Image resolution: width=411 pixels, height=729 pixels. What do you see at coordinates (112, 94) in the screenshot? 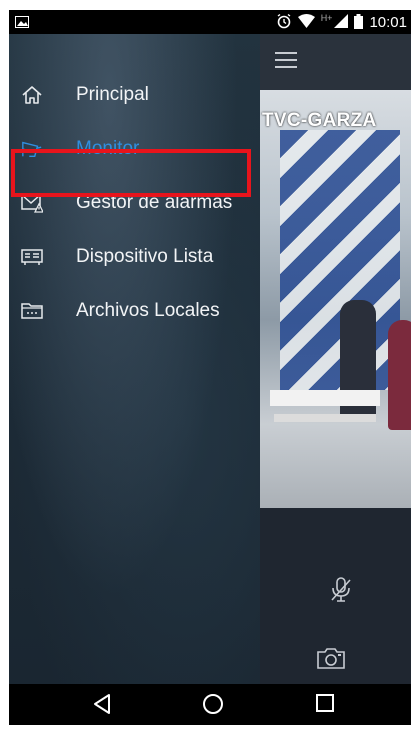
I see `menu-item-label: Principal` at bounding box center [112, 94].